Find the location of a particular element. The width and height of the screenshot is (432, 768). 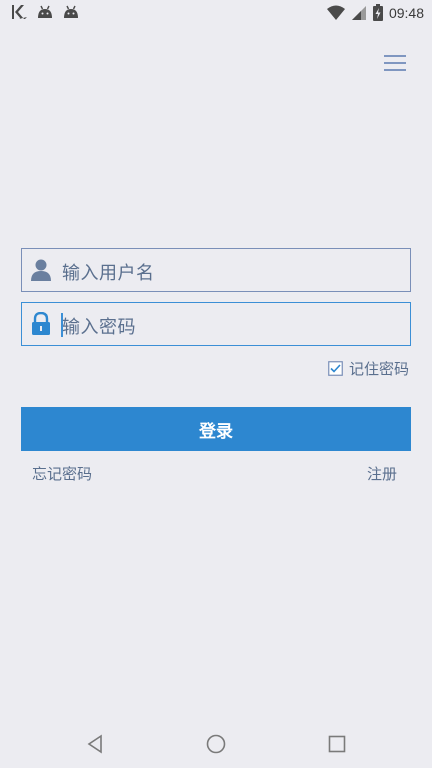

password-placeholder: 输入密码 is located at coordinates (99, 327).